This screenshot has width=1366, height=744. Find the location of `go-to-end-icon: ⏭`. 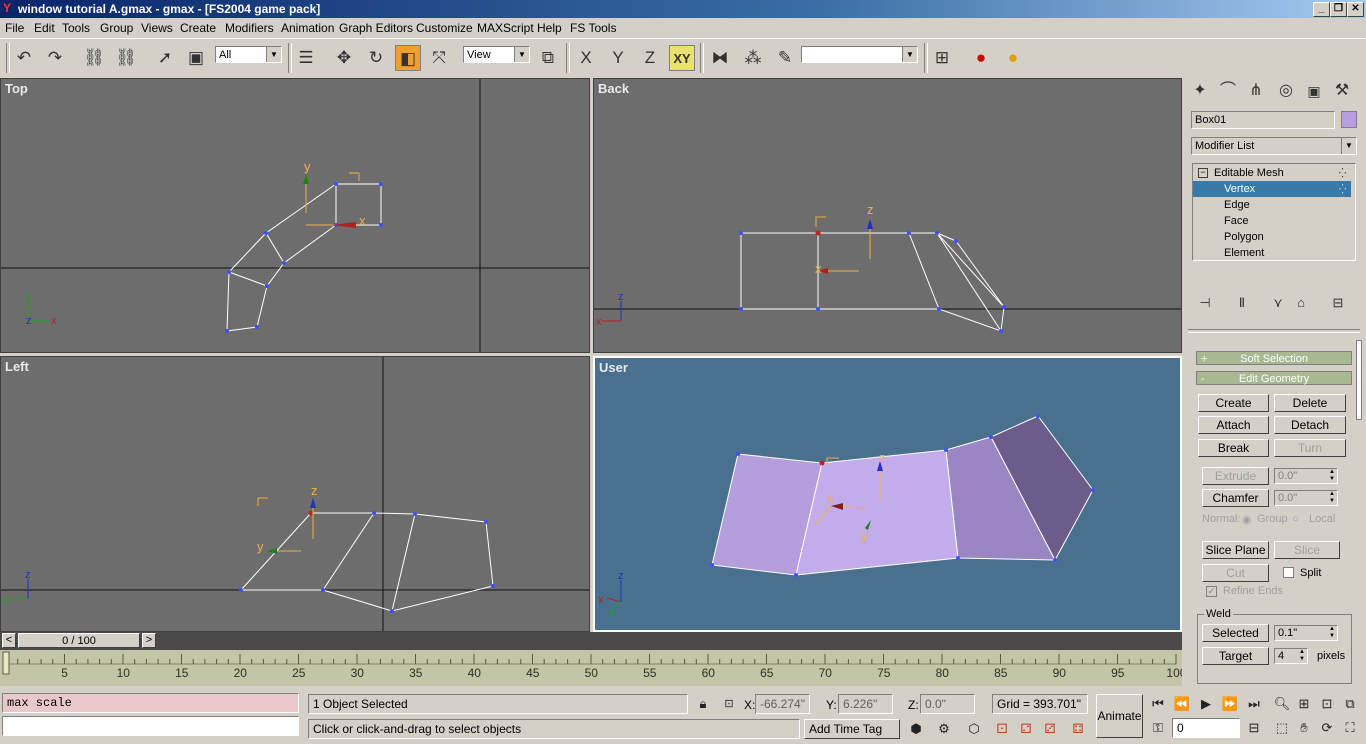

go-to-end-icon: ⏭ is located at coordinates (1254, 704).